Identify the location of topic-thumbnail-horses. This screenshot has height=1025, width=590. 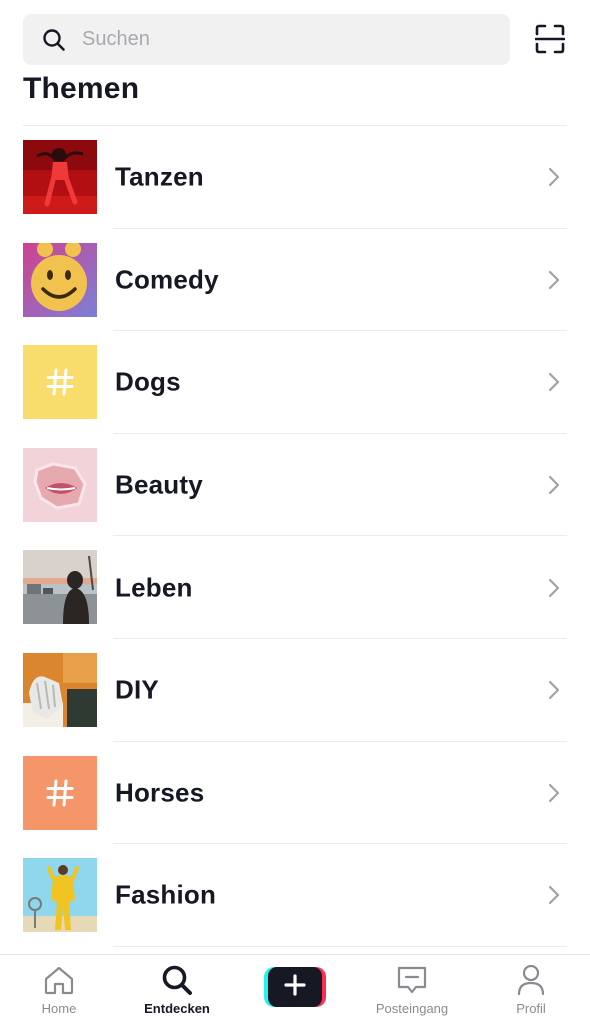
(60, 792).